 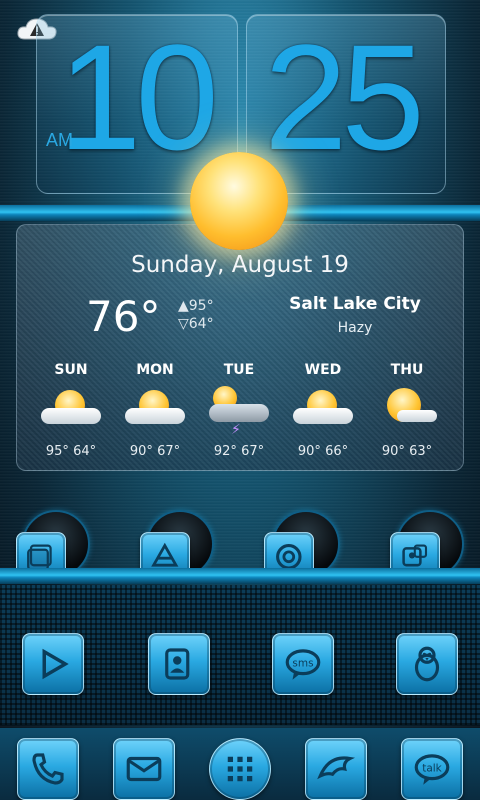 What do you see at coordinates (240, 769) in the screenshot?
I see `grid-icon` at bounding box center [240, 769].